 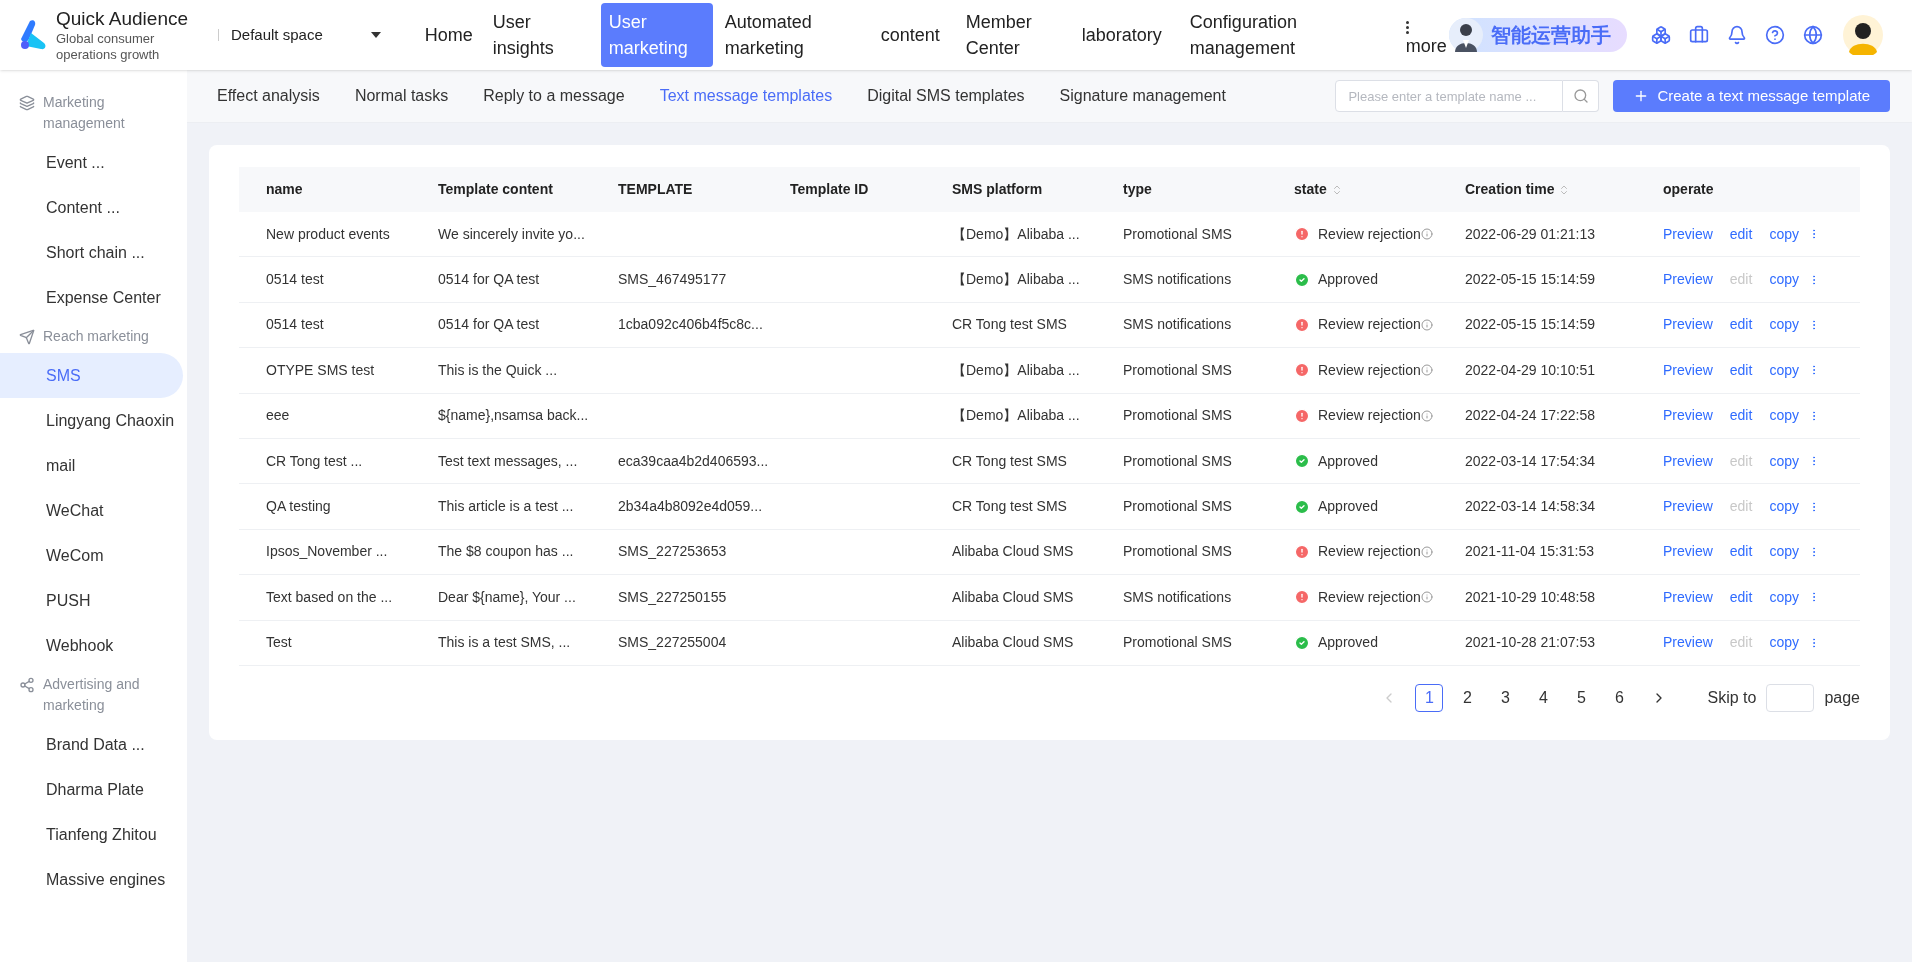 I want to click on sidebar-item: WeChat, so click(x=91, y=510).